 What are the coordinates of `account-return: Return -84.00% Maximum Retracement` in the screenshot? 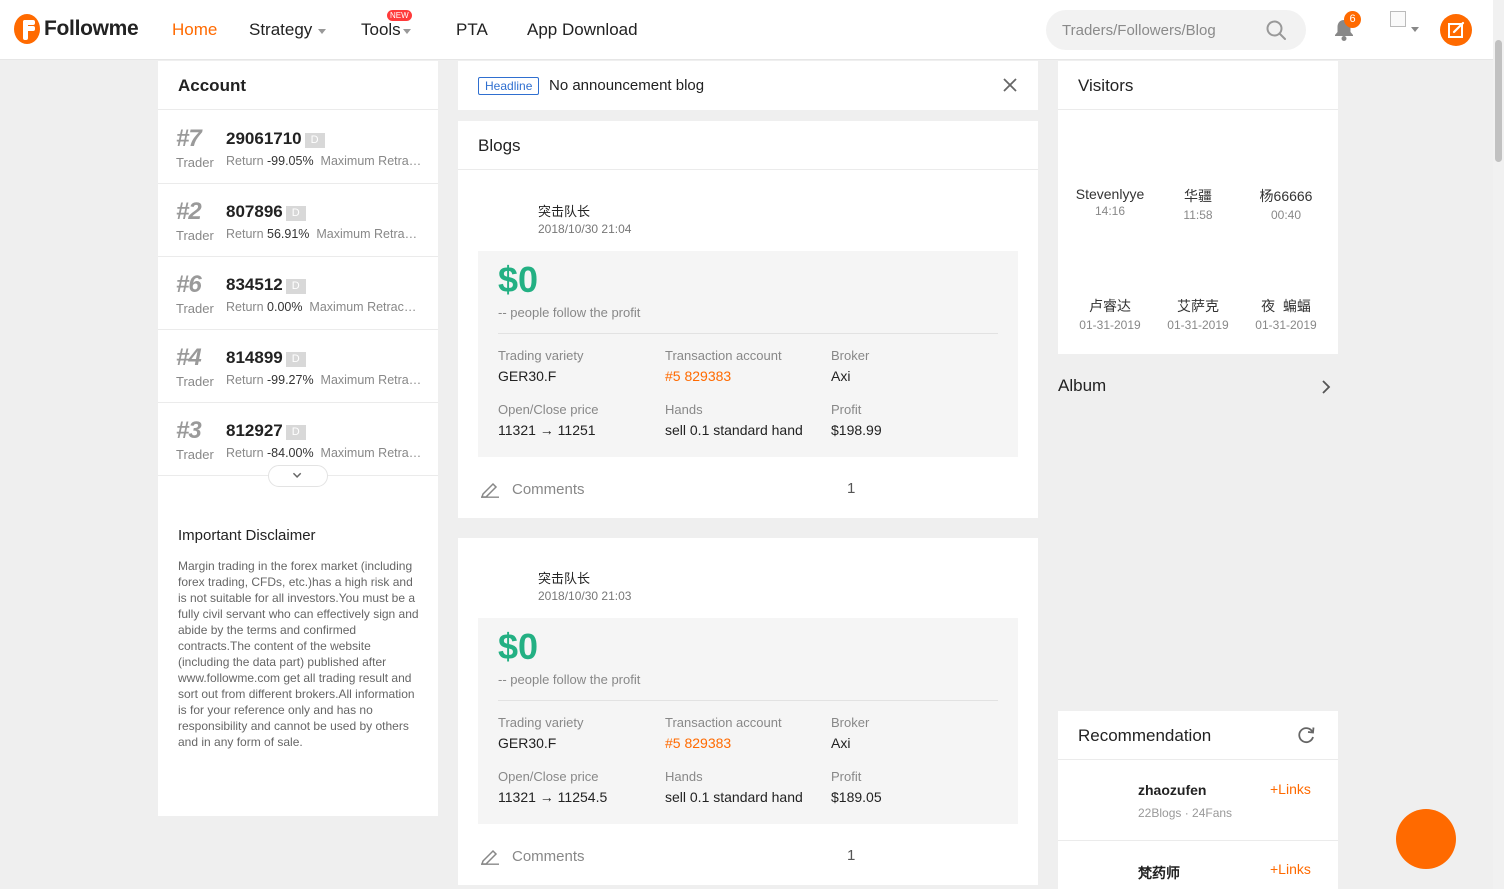 It's located at (324, 453).